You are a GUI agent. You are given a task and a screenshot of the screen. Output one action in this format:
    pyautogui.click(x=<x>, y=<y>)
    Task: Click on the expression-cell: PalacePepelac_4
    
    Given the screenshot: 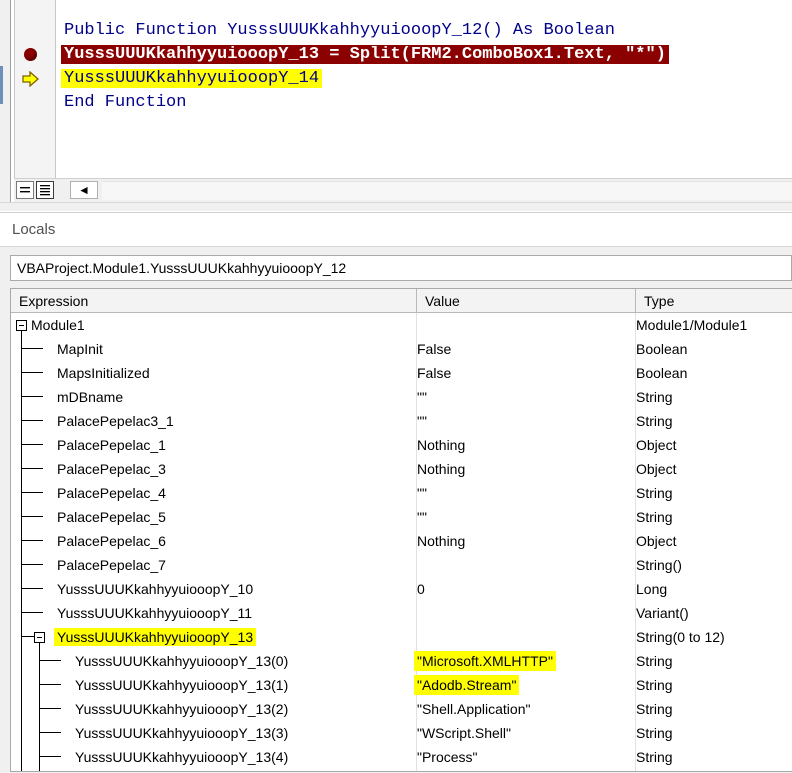 What is the action you would take?
    pyautogui.click(x=111, y=493)
    